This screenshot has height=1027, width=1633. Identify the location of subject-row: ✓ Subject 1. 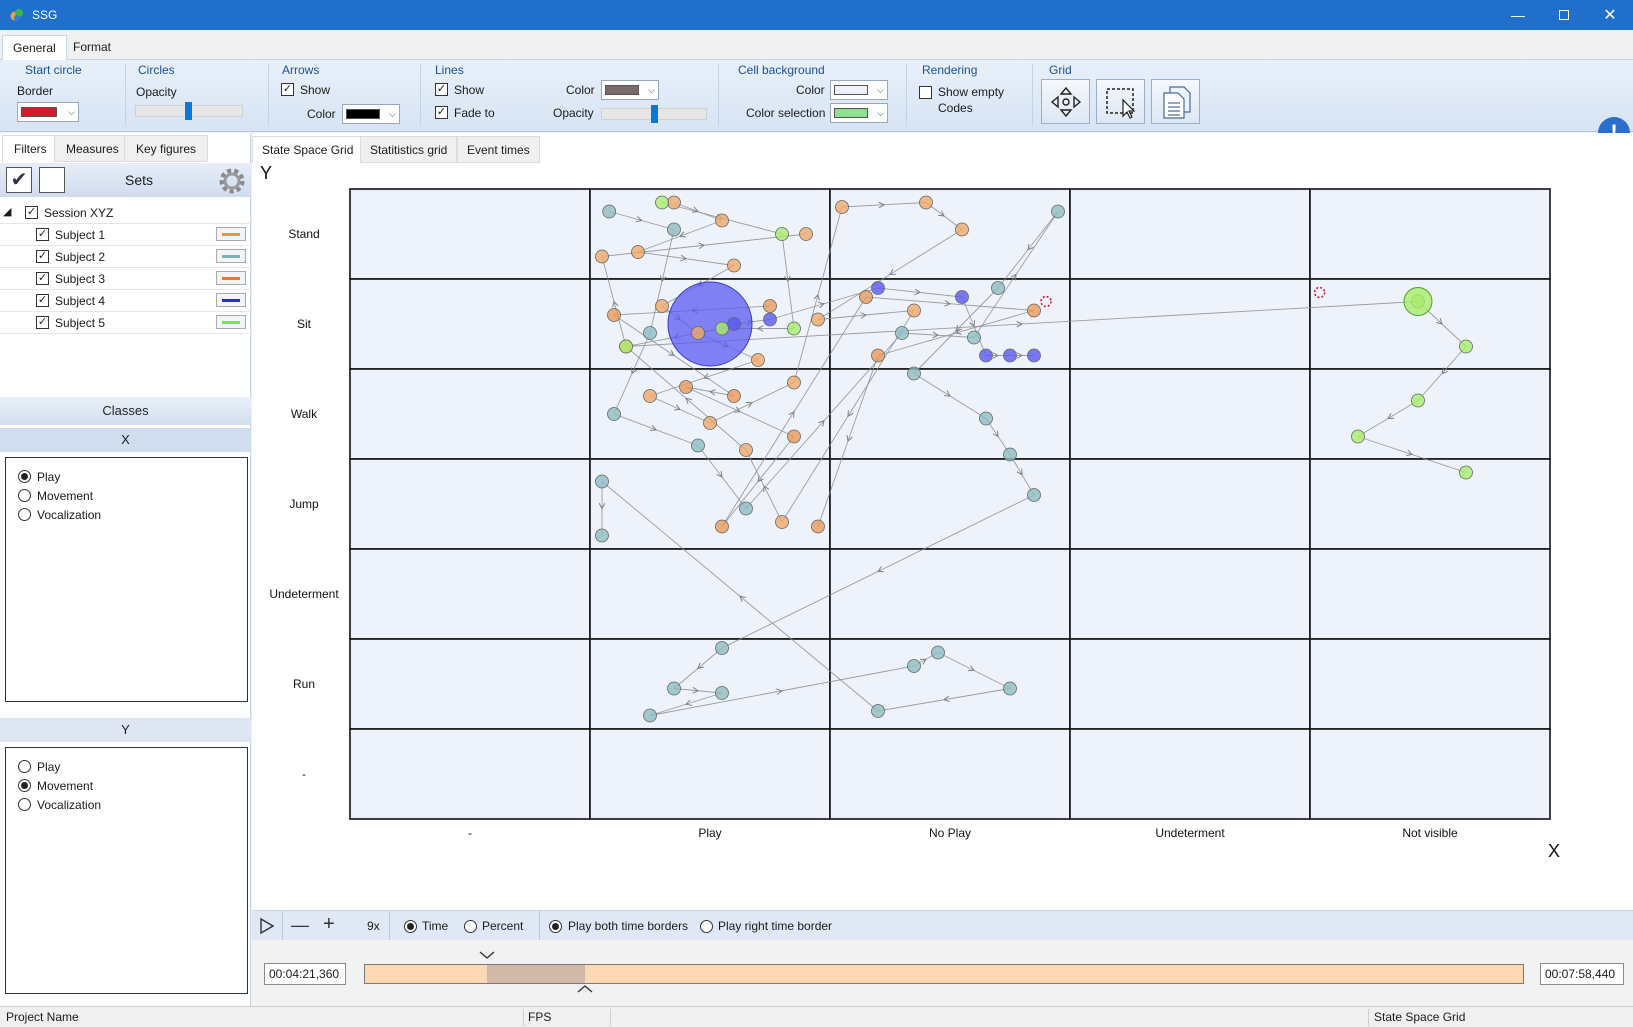
(125, 235).